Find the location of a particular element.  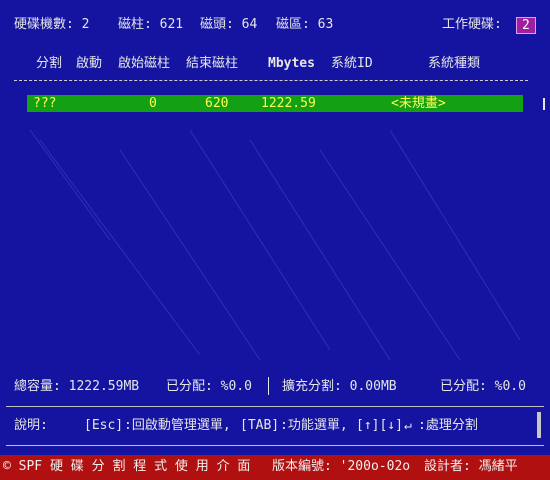

esc-key: [Esc] is located at coordinates (103, 425).